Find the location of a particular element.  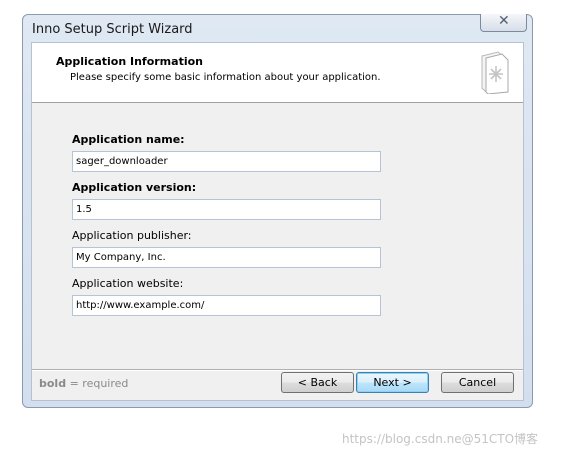

app-version-label: Application version: is located at coordinates (134, 187).